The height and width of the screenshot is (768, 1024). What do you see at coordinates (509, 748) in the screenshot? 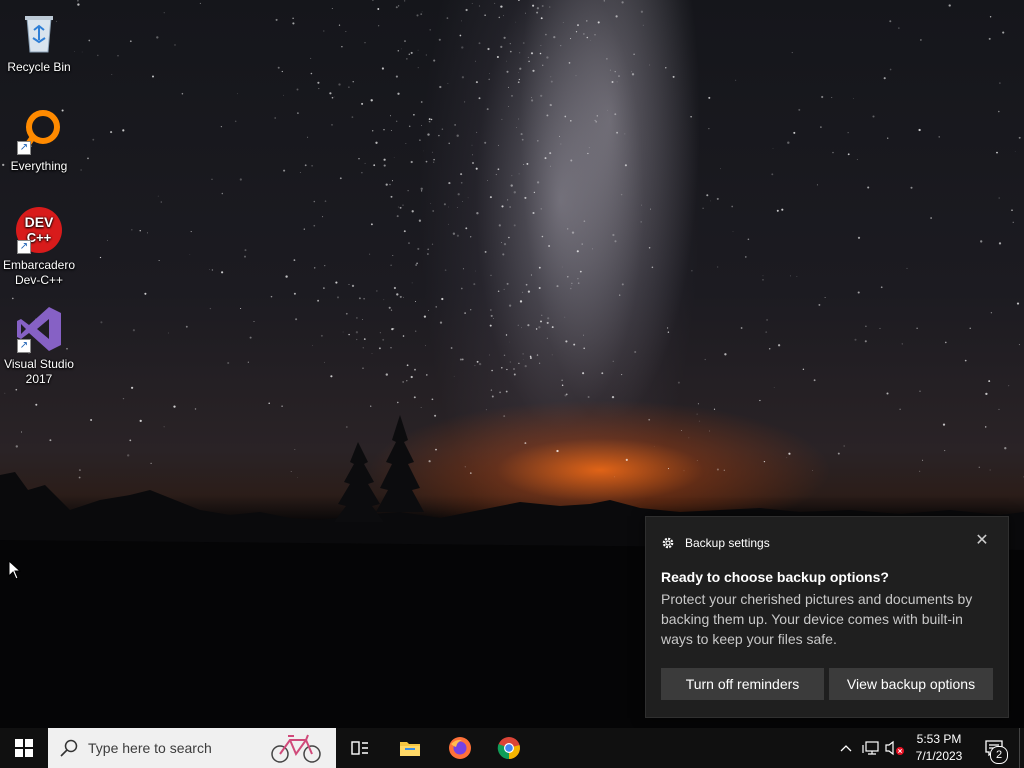
I see `chrome-button` at bounding box center [509, 748].